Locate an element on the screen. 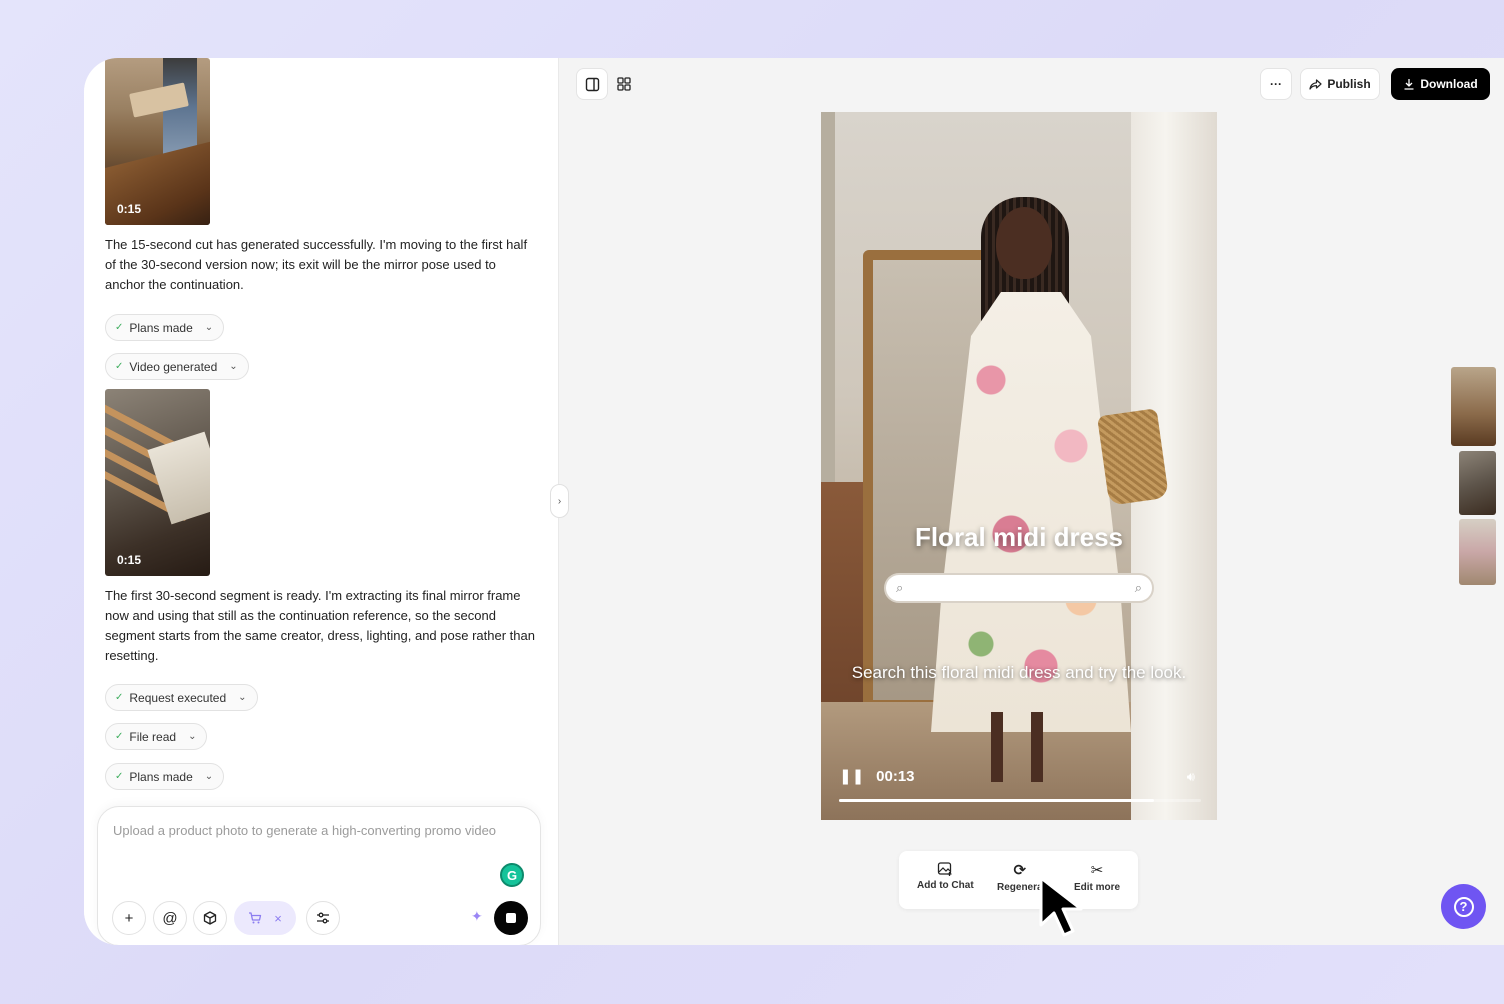 The width and height of the screenshot is (1504, 1004). publish-label: Publish is located at coordinates (1349, 84).